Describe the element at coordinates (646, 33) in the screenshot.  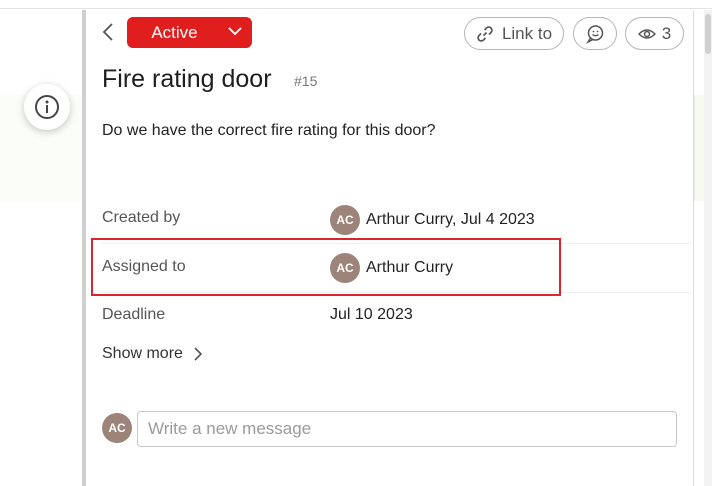
I see `eye-icon` at that location.